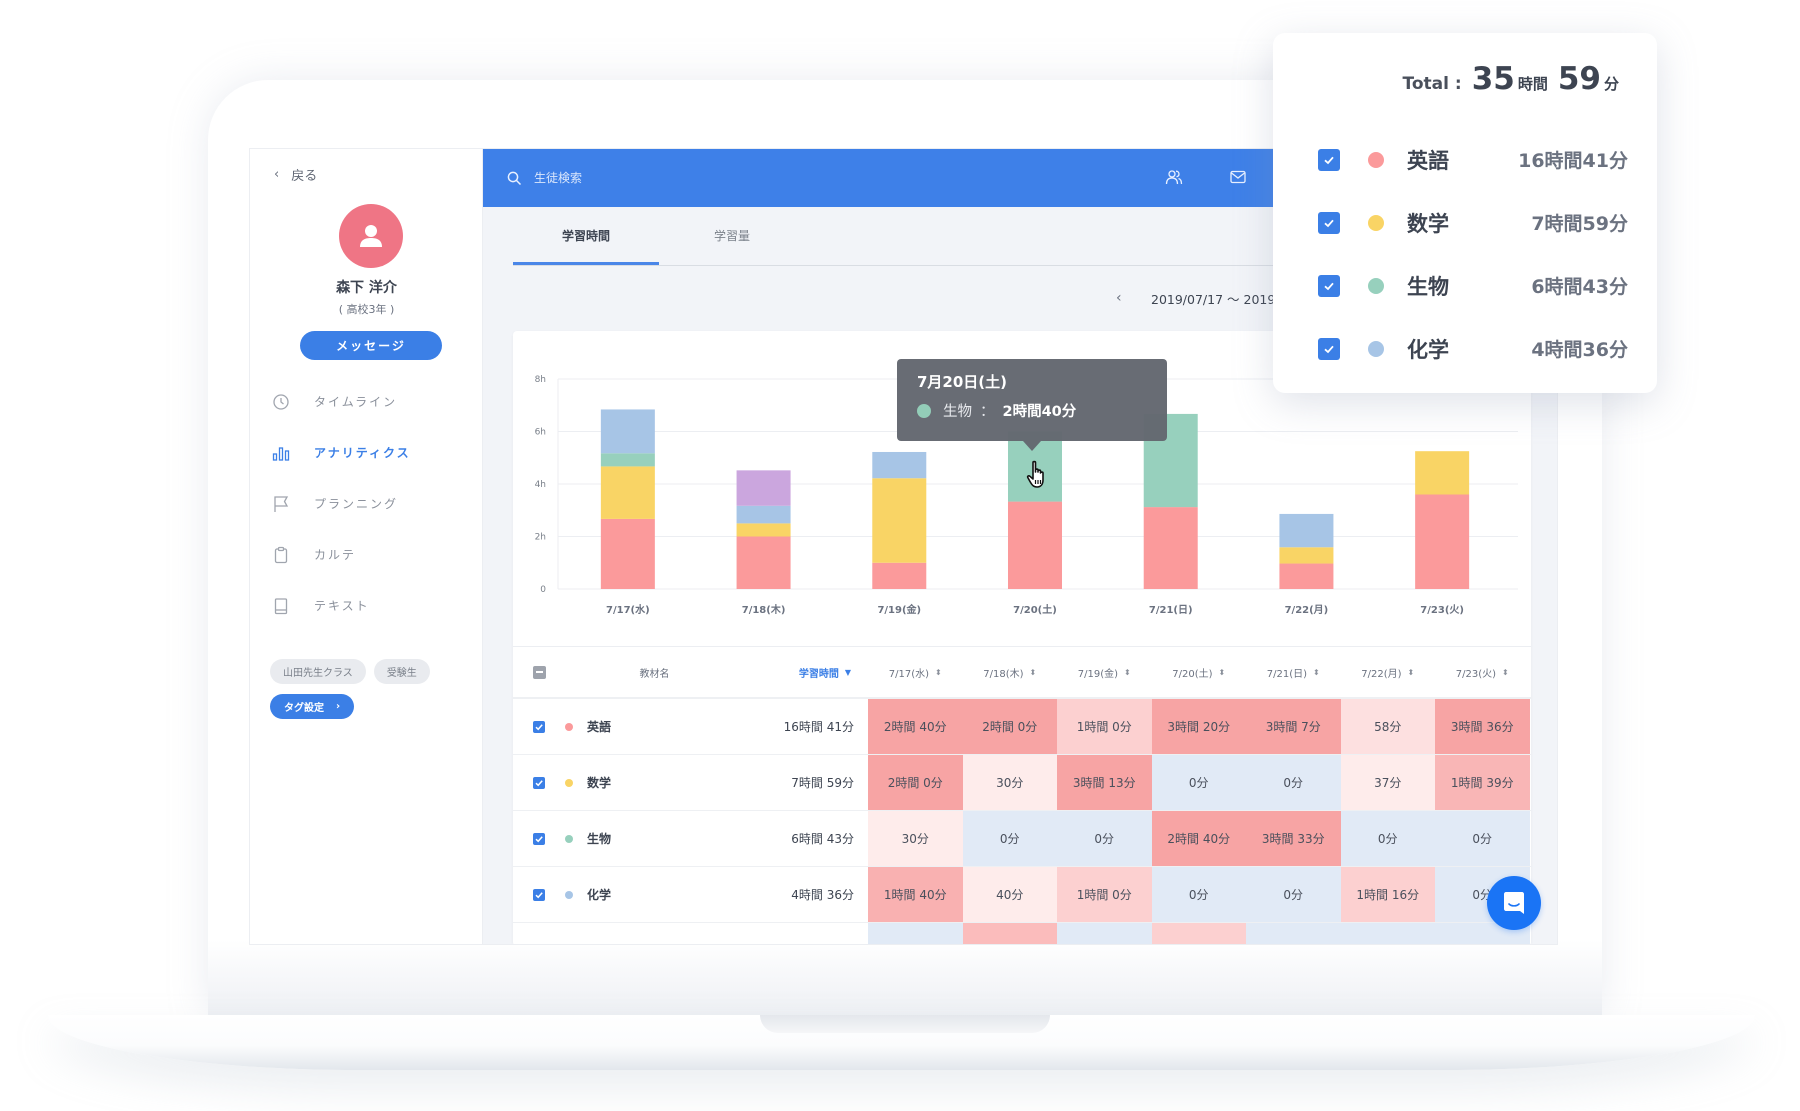  What do you see at coordinates (312, 706) in the screenshot?
I see `tag-settings-button: タグ設定 ›` at bounding box center [312, 706].